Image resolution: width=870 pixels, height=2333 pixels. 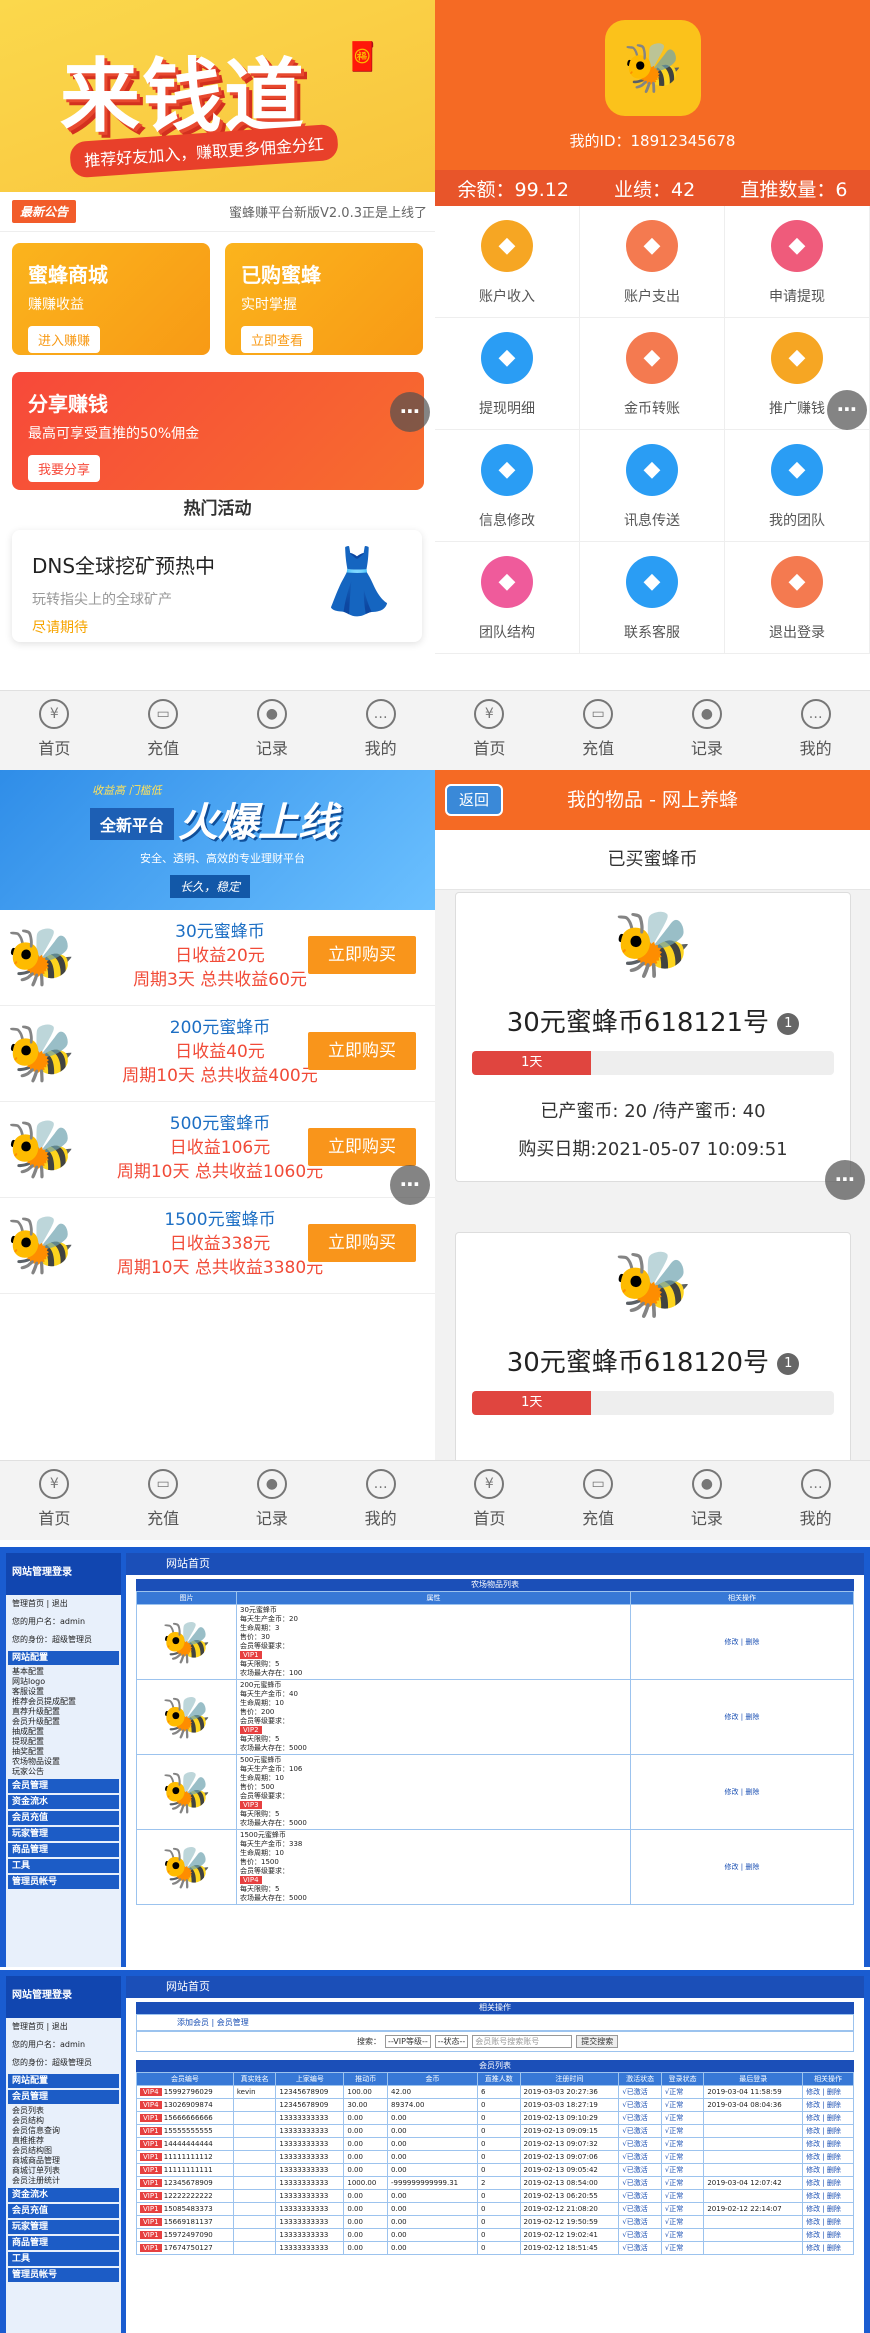 I want to click on grid-item: ◆ 团队结构, so click(x=507, y=598).